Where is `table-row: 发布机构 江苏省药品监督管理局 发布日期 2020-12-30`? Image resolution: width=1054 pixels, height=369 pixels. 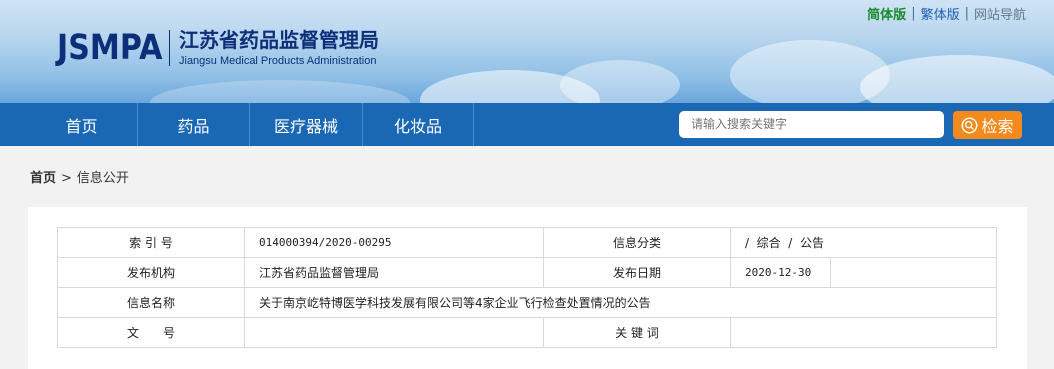 table-row: 发布机构 江苏省药品监督管理局 发布日期 2020-12-30 is located at coordinates (527, 272).